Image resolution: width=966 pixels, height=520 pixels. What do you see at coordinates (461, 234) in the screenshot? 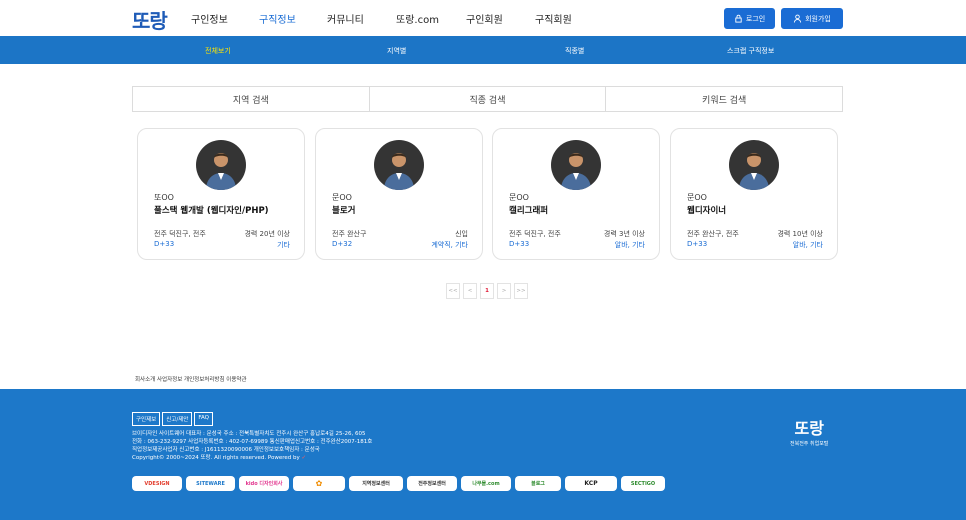
I see `experience: 신입` at bounding box center [461, 234].